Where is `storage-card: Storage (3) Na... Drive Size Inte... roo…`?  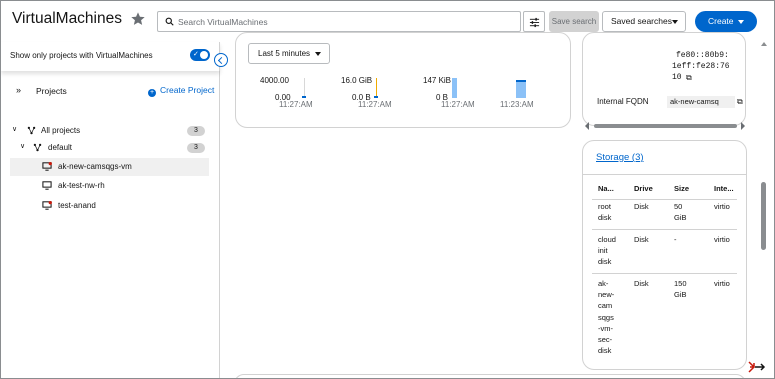 storage-card: Storage (3) Na... Drive Size Inte... roo… is located at coordinates (664, 255).